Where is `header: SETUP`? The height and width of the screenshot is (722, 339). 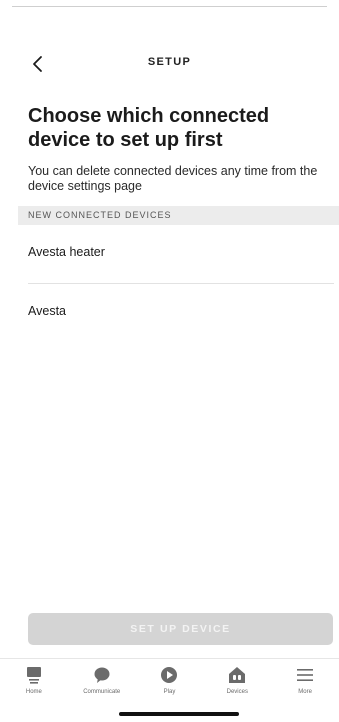
header: SETUP is located at coordinates (169, 64).